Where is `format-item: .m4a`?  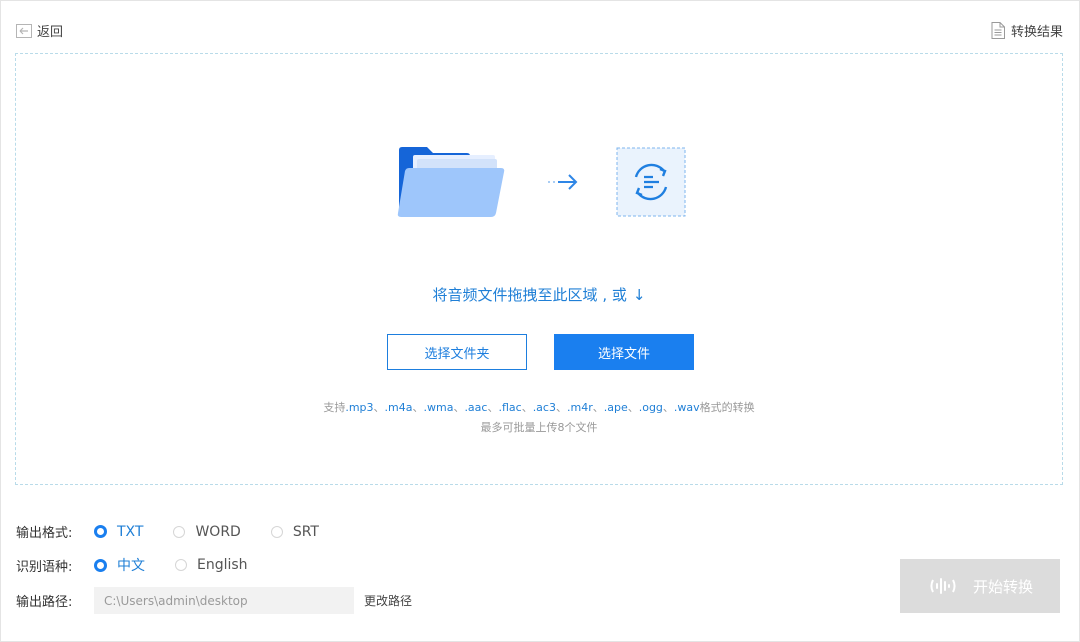 format-item: .m4a is located at coordinates (398, 407).